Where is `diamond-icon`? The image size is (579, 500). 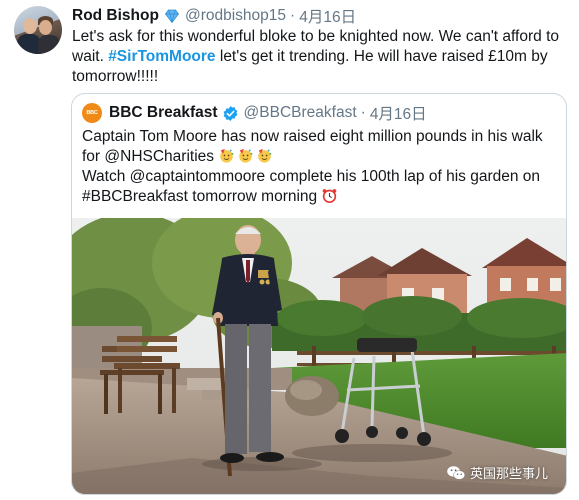 diamond-icon is located at coordinates (171, 16).